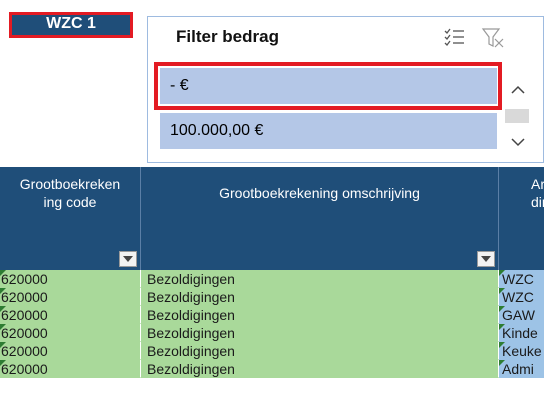  Describe the element at coordinates (70, 184) in the screenshot. I see `header-code-line1: Grootboekreken` at that location.